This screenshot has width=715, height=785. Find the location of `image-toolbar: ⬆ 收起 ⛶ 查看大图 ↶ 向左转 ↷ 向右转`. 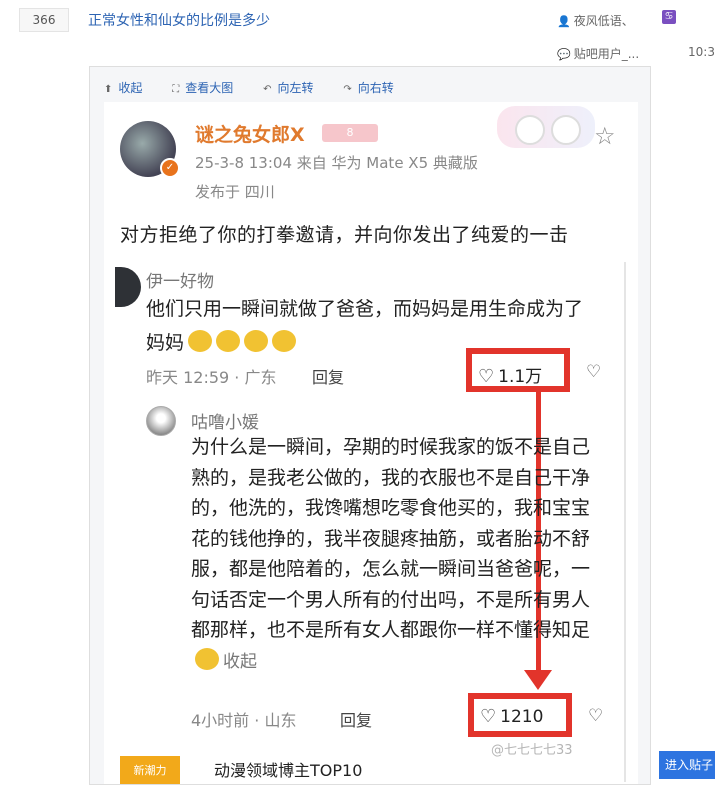

image-toolbar: ⬆ 收起 ⛶ 查看大图 ↶ 向左转 ↷ 向右转 is located at coordinates (262, 88).